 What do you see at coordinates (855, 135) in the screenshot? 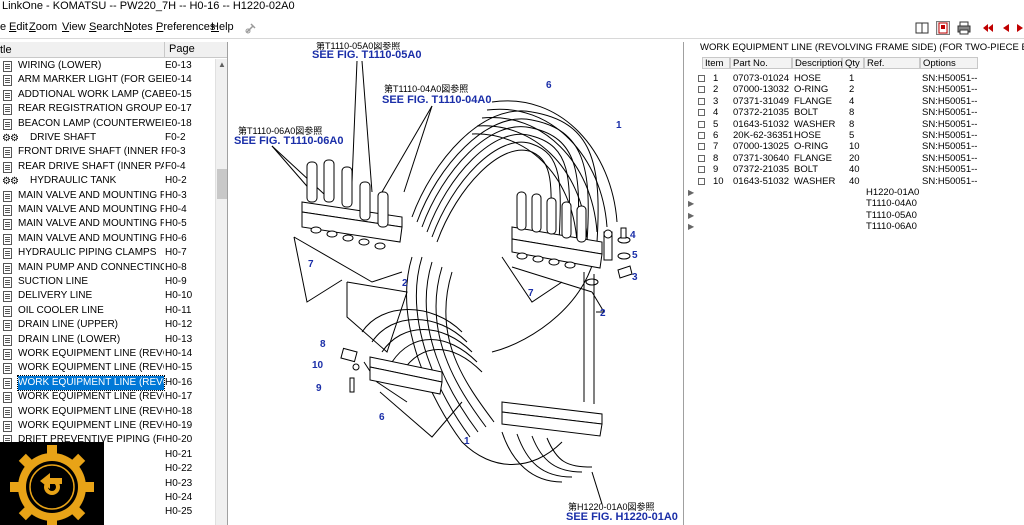
I see `parts-row: 6 20K-62-36351 HOSE 5 SN:H50051--` at bounding box center [855, 135].